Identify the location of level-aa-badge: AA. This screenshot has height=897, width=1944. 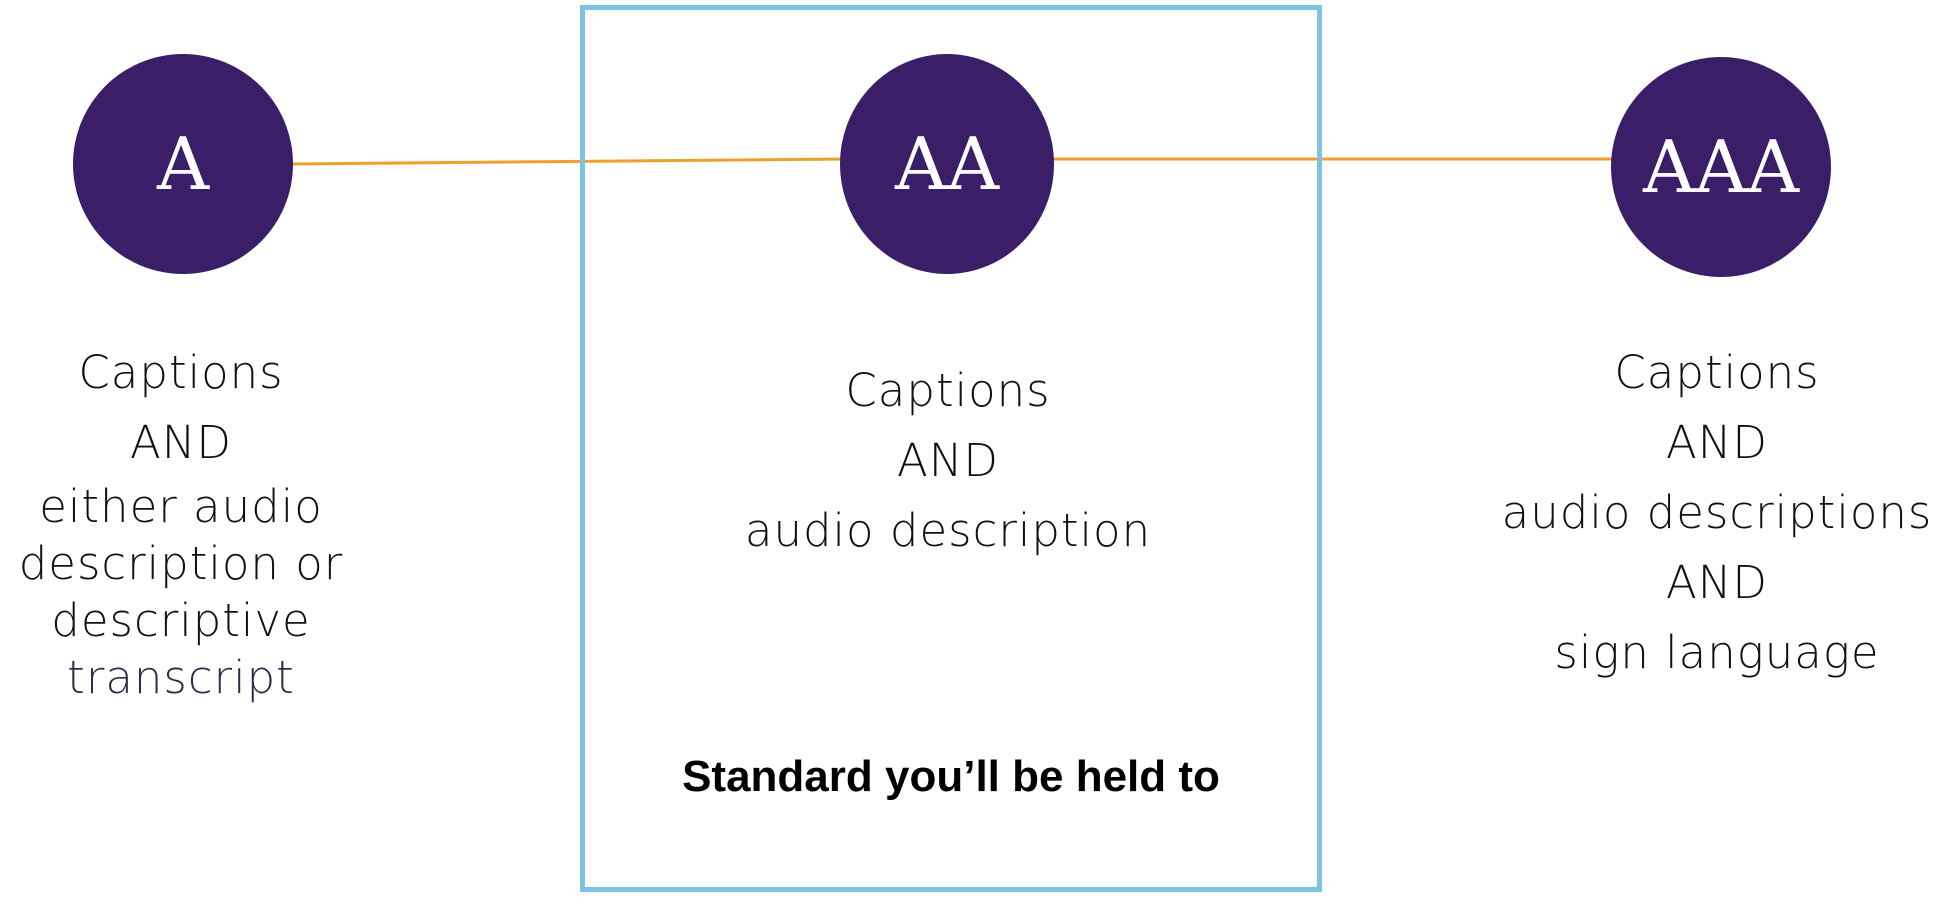
(947, 164).